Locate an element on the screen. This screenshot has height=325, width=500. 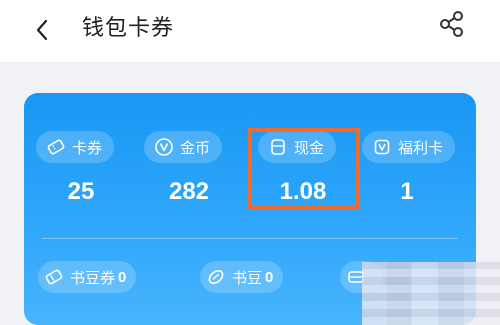
book-bean-ticket-item: 书豆券 0 is located at coordinates (87, 277).